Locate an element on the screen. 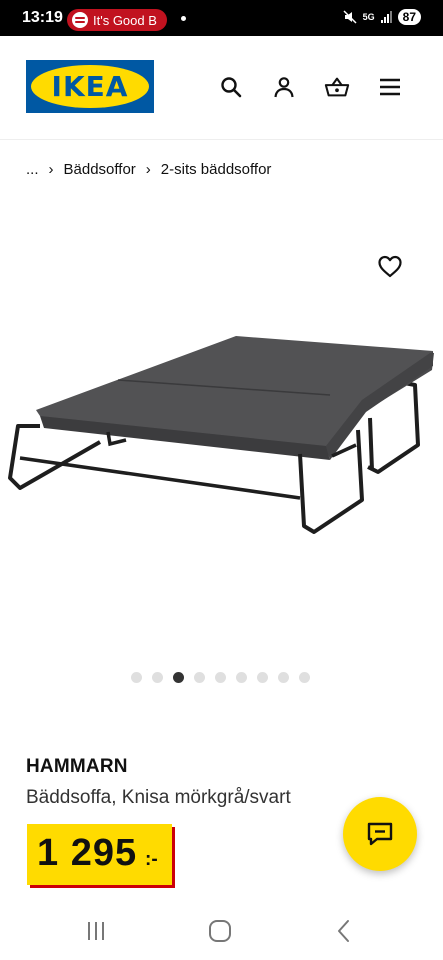  notification-dot is located at coordinates (183, 18).